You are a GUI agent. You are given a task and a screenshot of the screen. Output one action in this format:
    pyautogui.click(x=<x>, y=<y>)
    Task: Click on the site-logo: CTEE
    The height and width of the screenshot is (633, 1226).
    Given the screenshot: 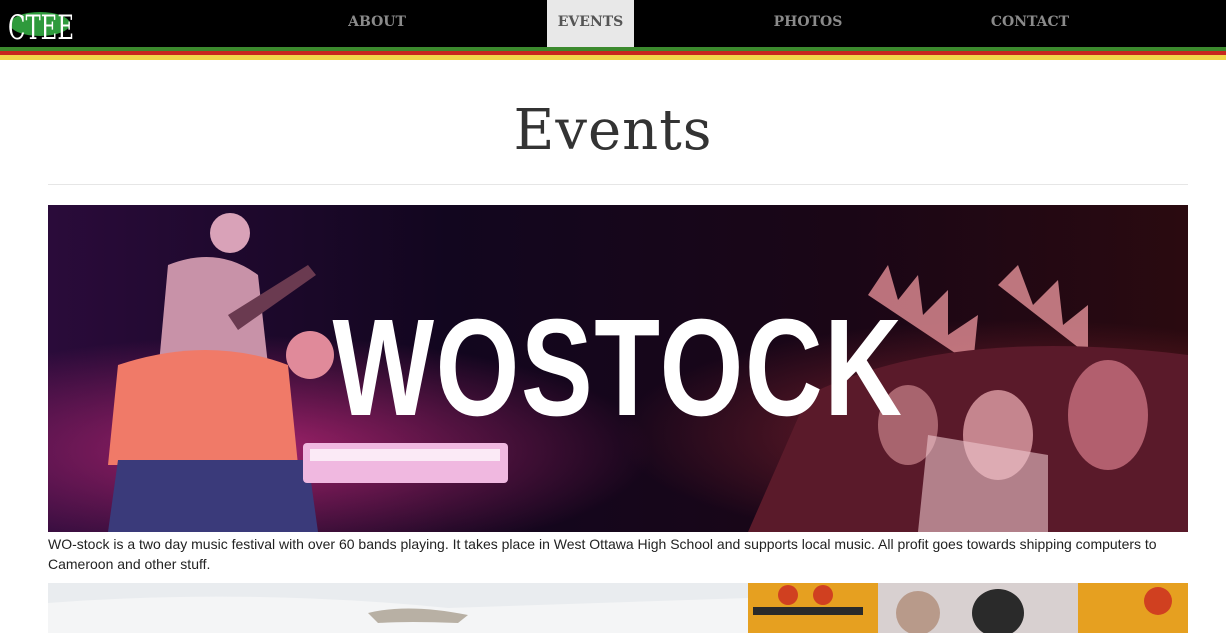 What is the action you would take?
    pyautogui.click(x=40, y=27)
    